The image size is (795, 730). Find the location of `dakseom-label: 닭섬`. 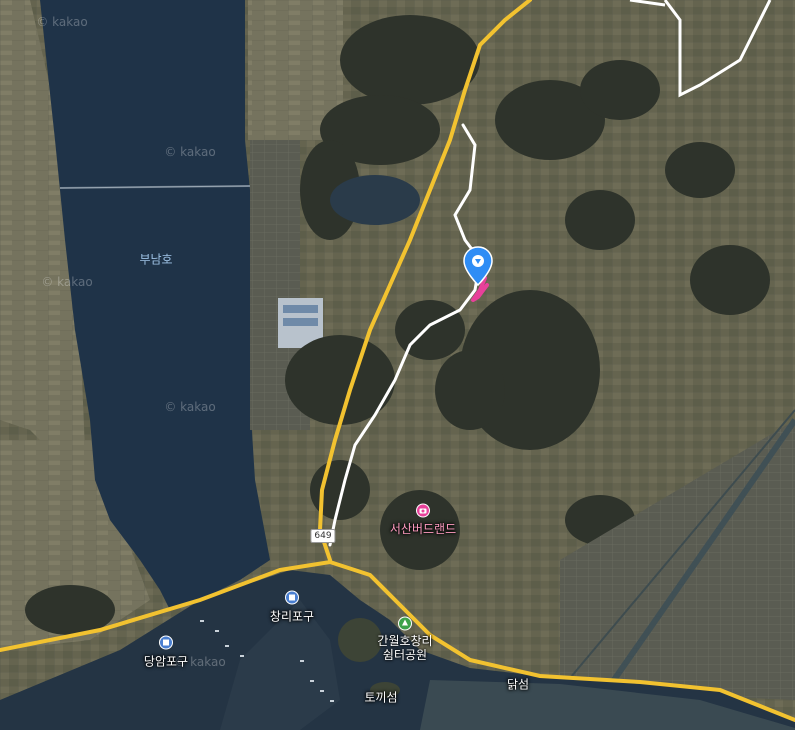

dakseom-label: 닭섬 is located at coordinates (518, 684).